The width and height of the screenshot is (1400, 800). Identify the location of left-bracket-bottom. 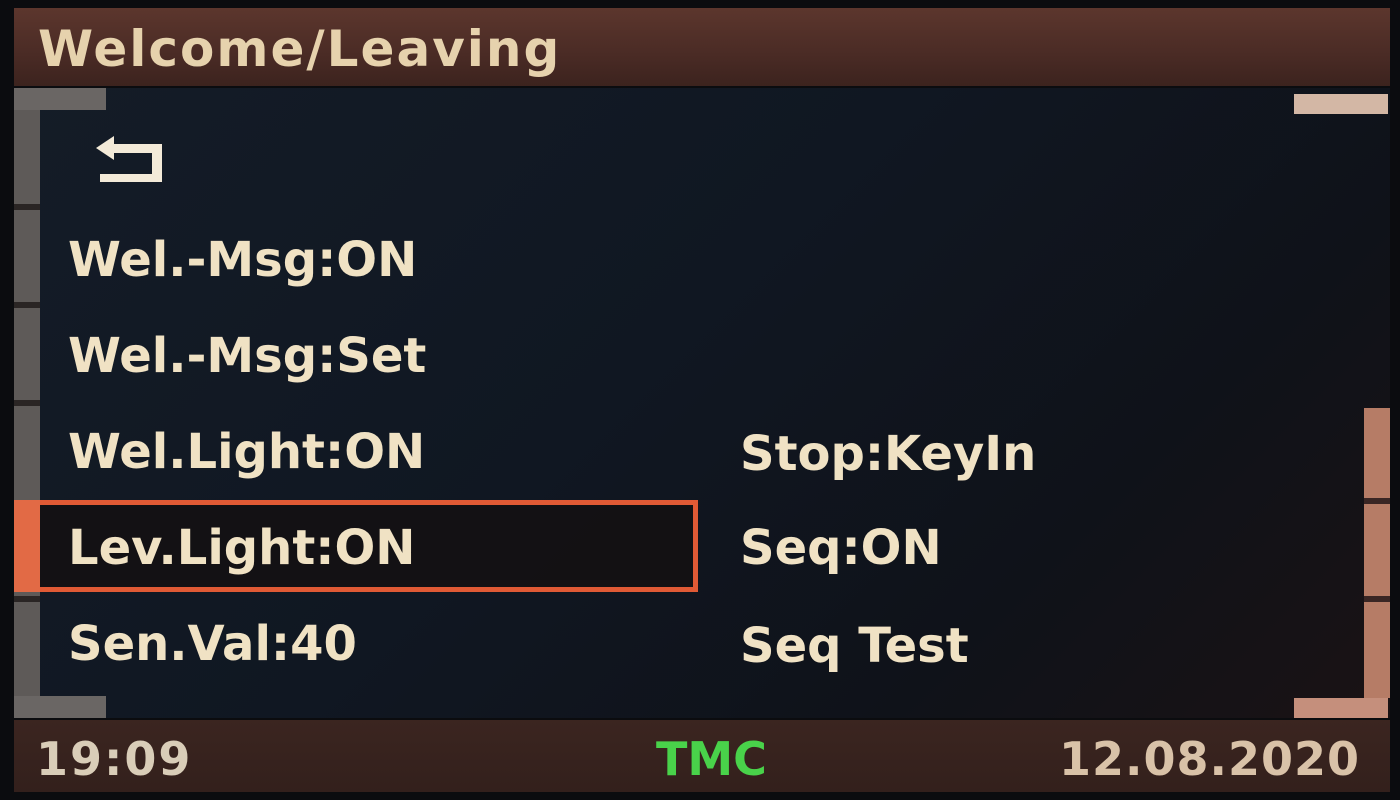
(60, 707).